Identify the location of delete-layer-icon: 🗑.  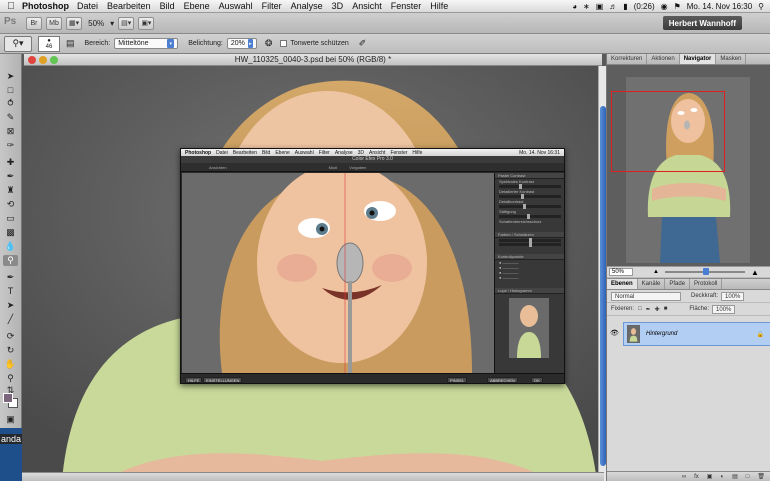
(761, 476).